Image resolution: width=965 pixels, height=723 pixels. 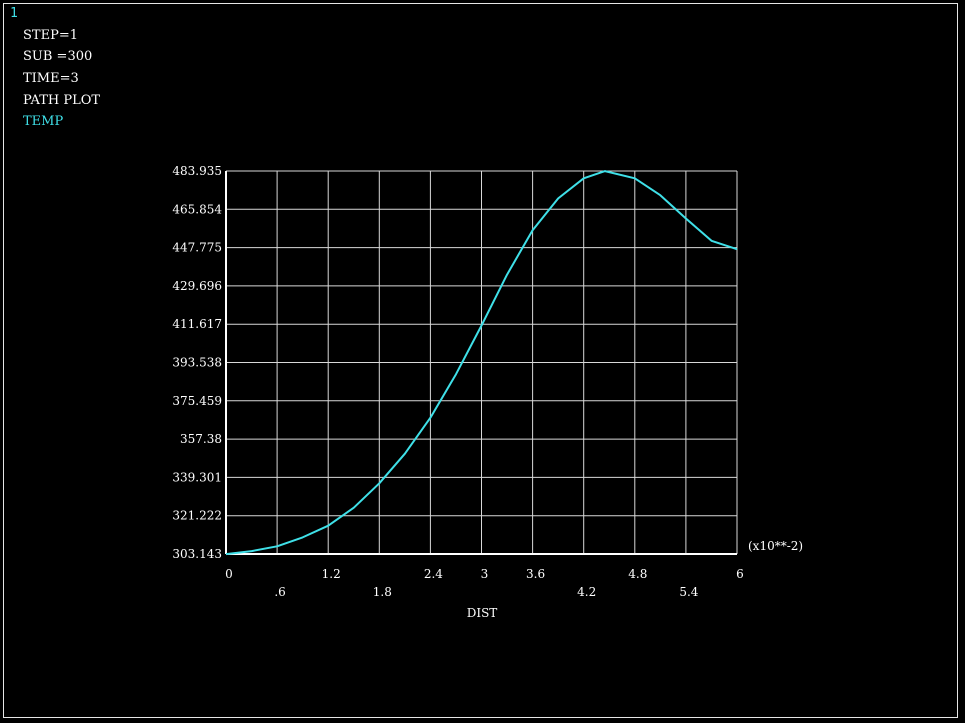 What do you see at coordinates (279, 592) in the screenshot?
I see `x-tick-label: .6` at bounding box center [279, 592].